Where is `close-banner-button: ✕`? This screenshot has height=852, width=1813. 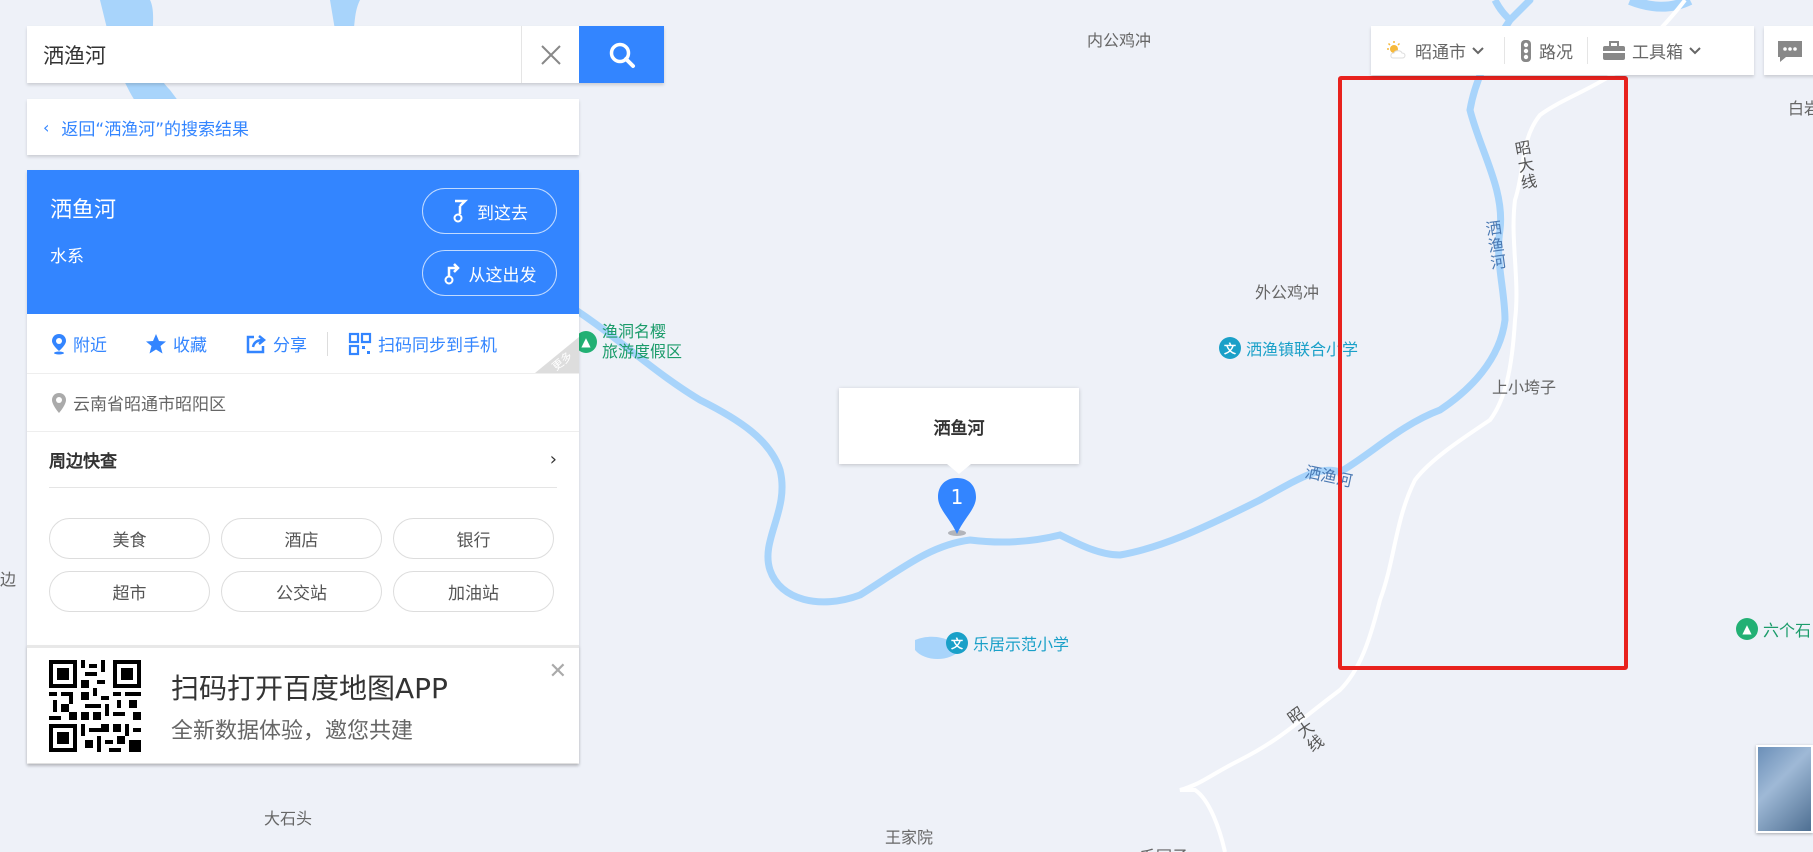 close-banner-button: ✕ is located at coordinates (558, 671).